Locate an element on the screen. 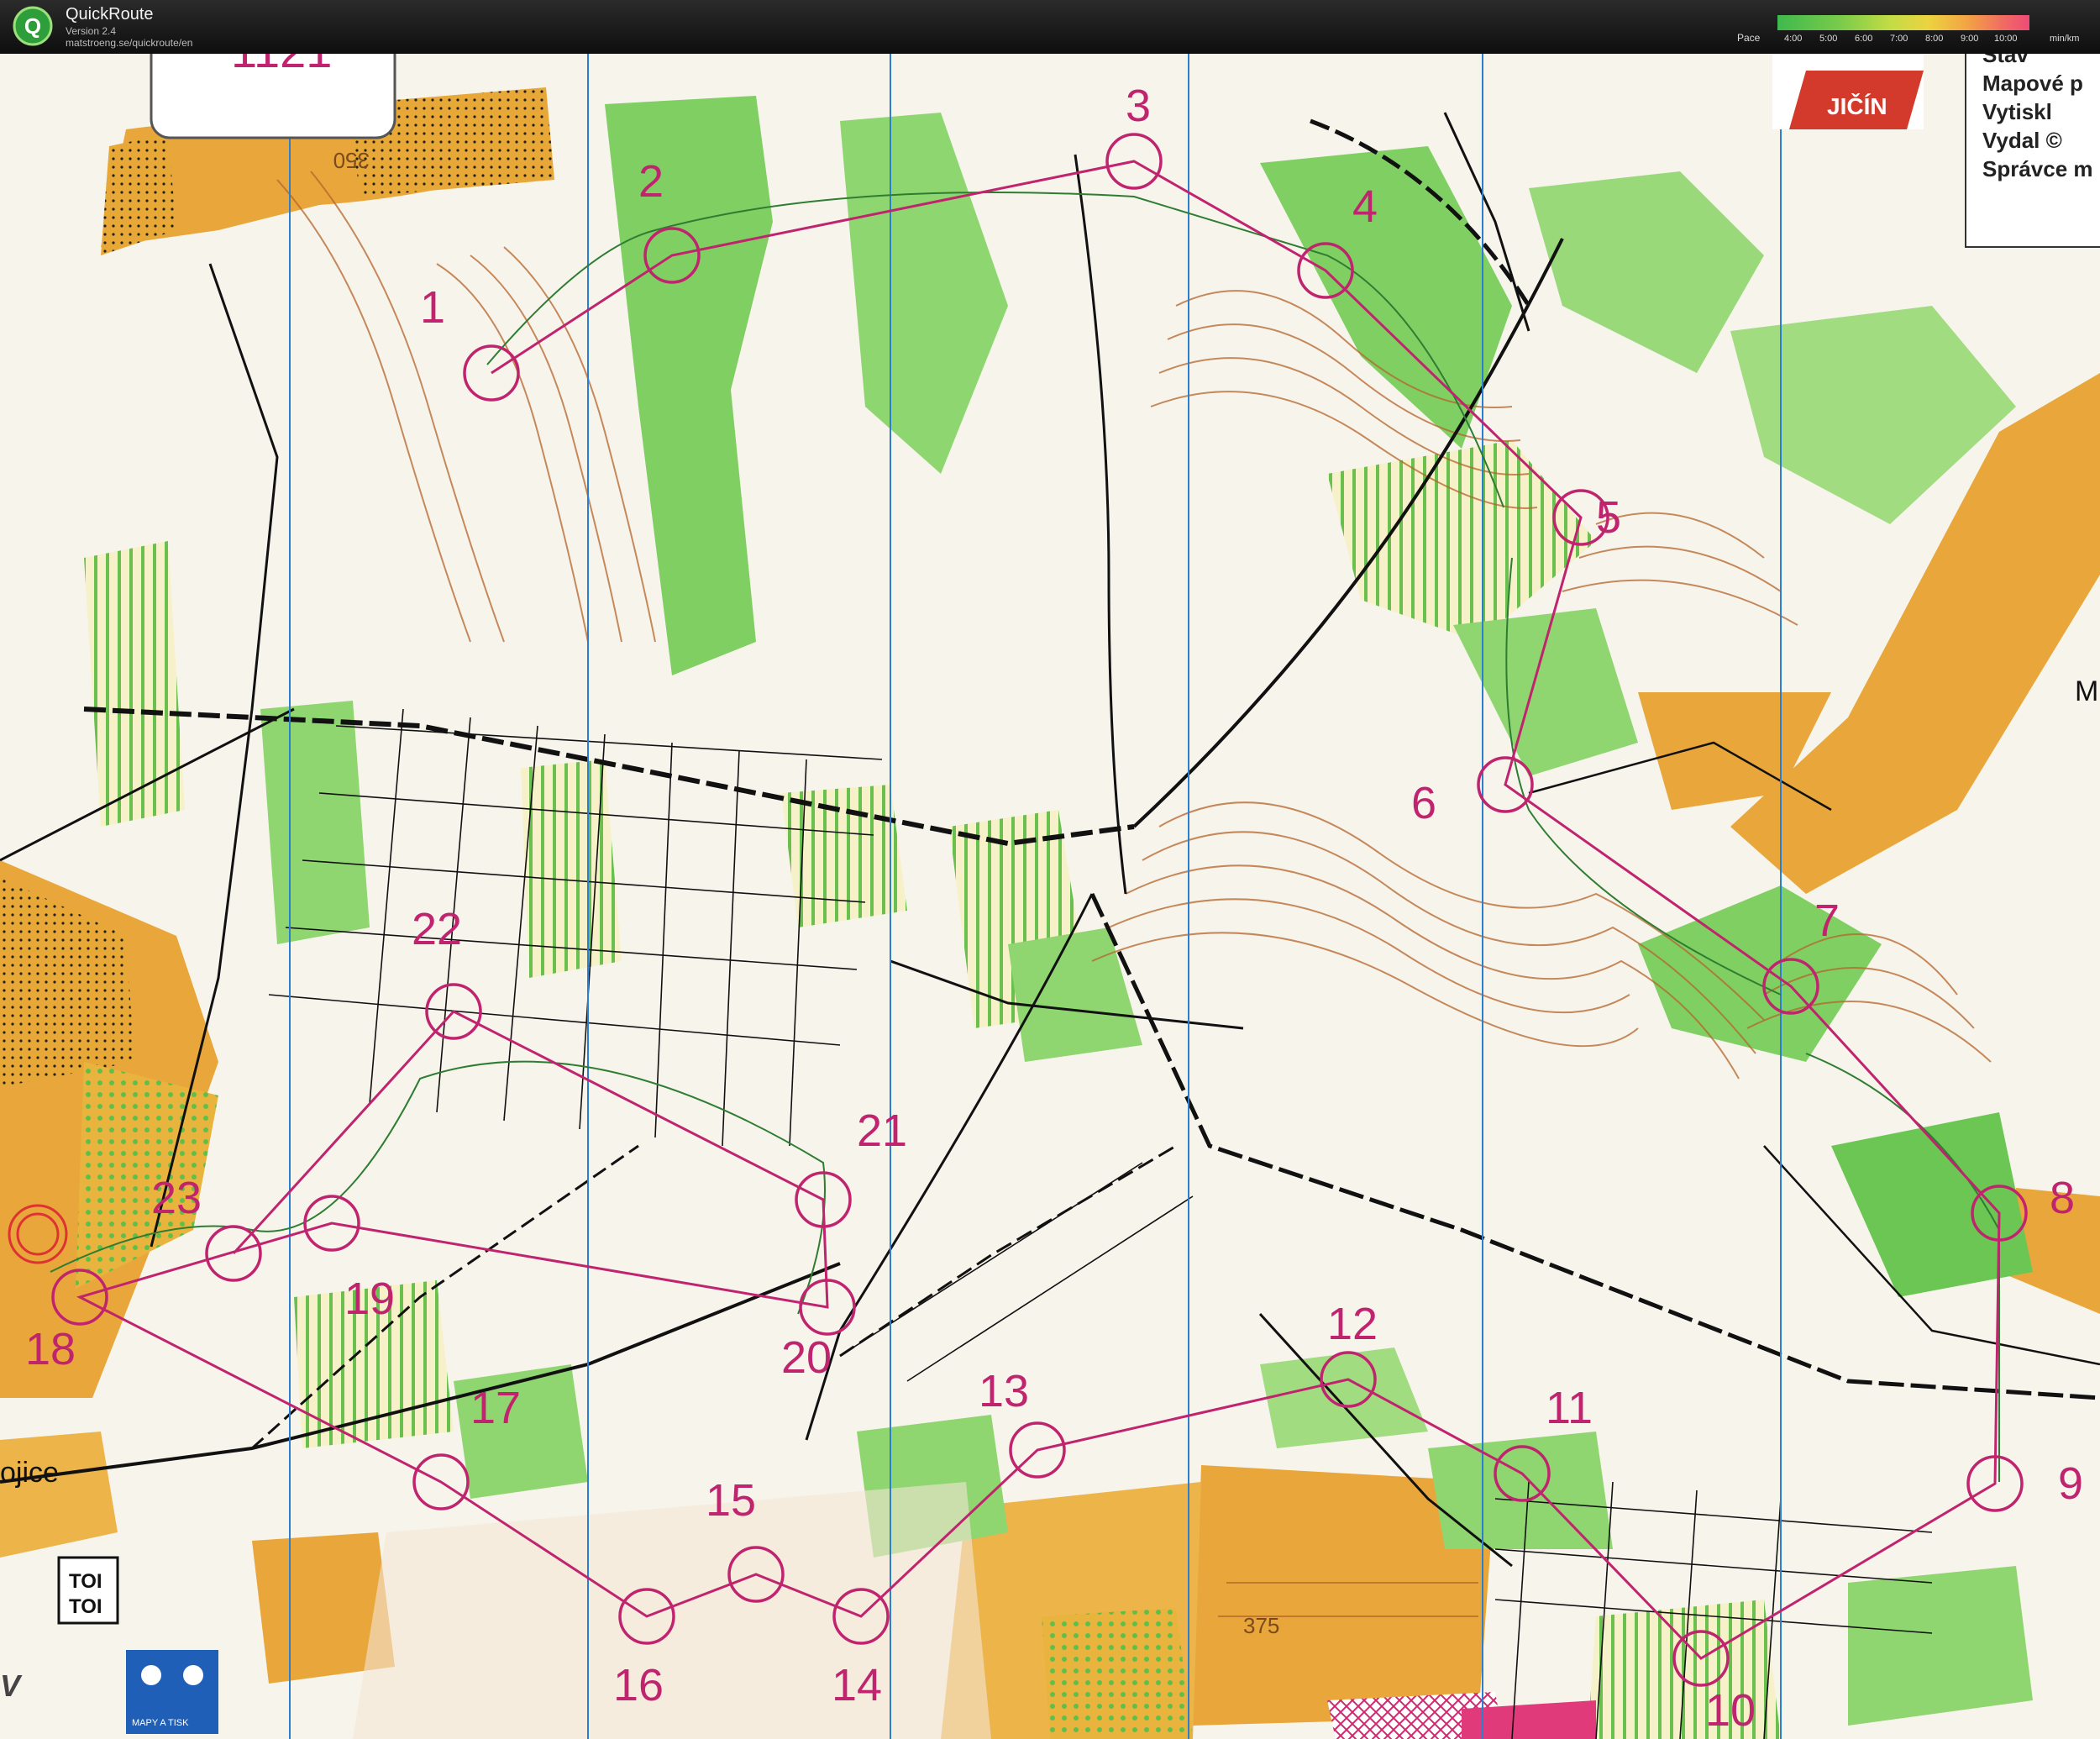  quickroute-logo-icon: Q is located at coordinates (33, 26).